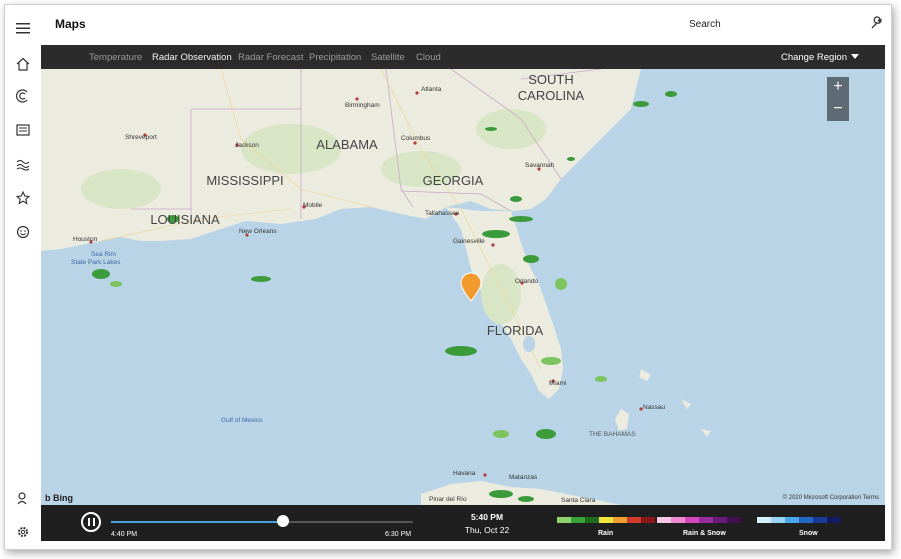 The height and width of the screenshot is (559, 901). What do you see at coordinates (335, 57) in the screenshot?
I see `tab-precipitation: Precipitation` at bounding box center [335, 57].